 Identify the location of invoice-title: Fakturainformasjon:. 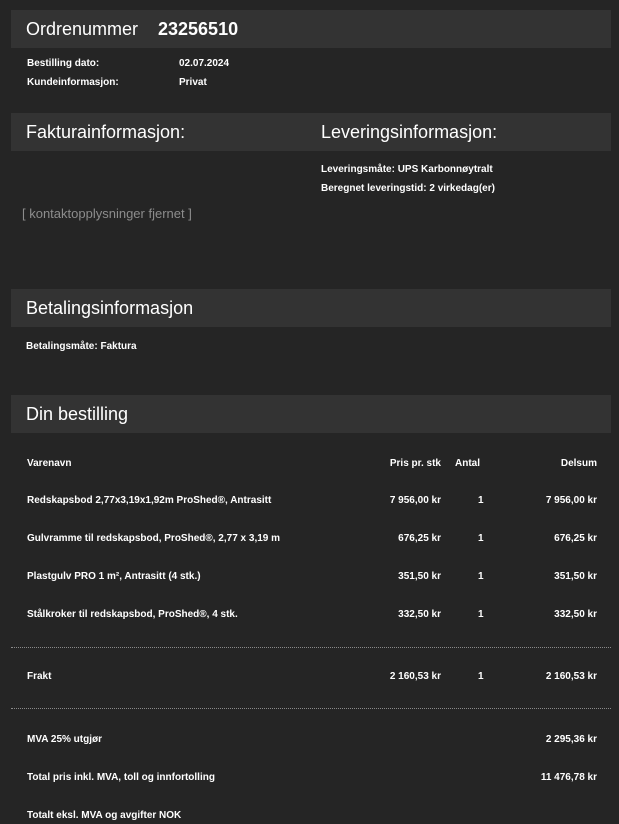
(106, 132).